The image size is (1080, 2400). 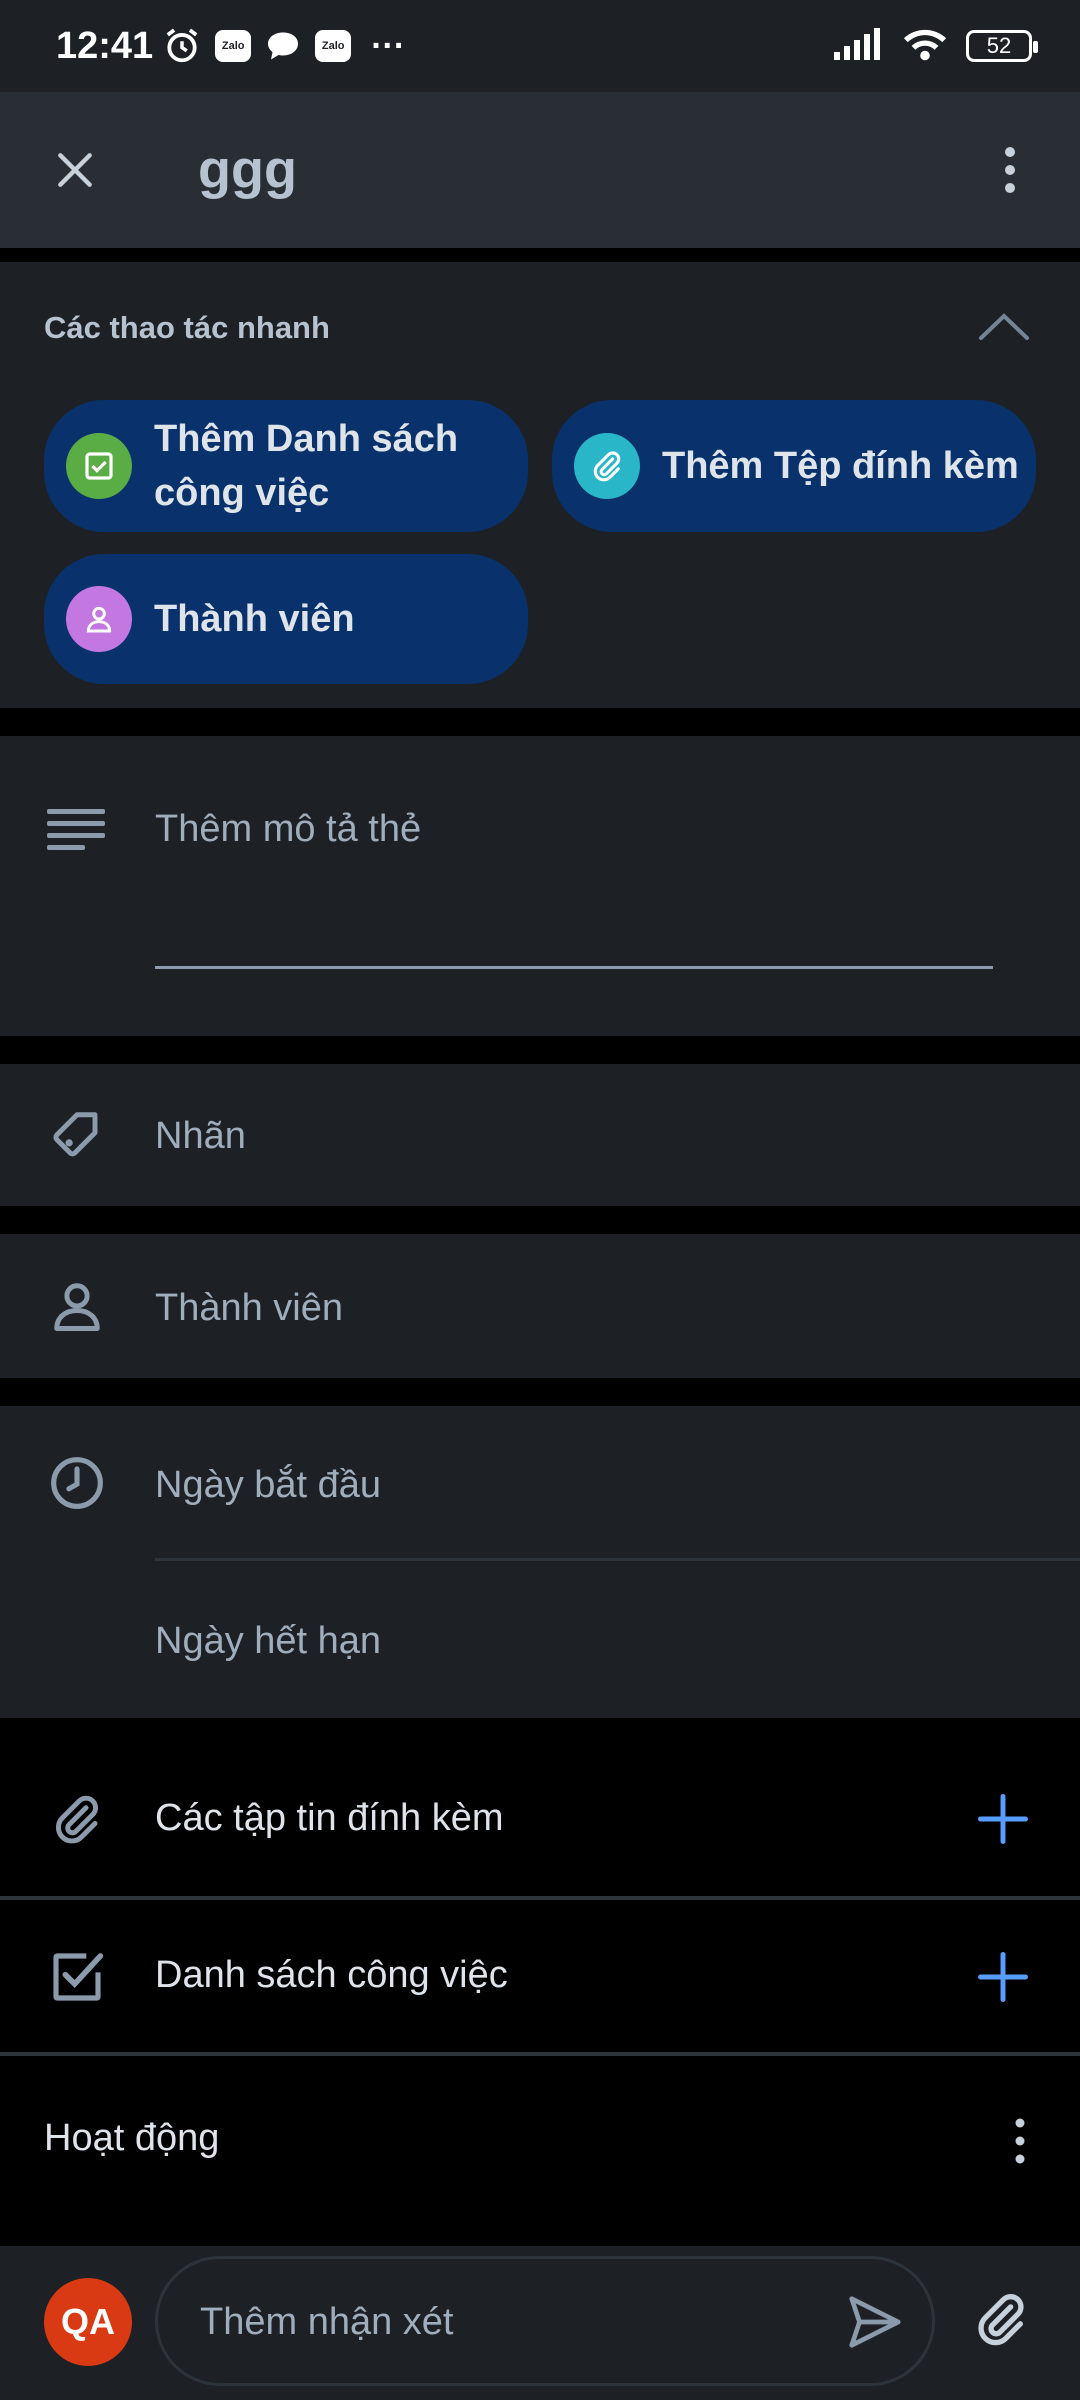 What do you see at coordinates (925, 46) in the screenshot?
I see `wifi-icon` at bounding box center [925, 46].